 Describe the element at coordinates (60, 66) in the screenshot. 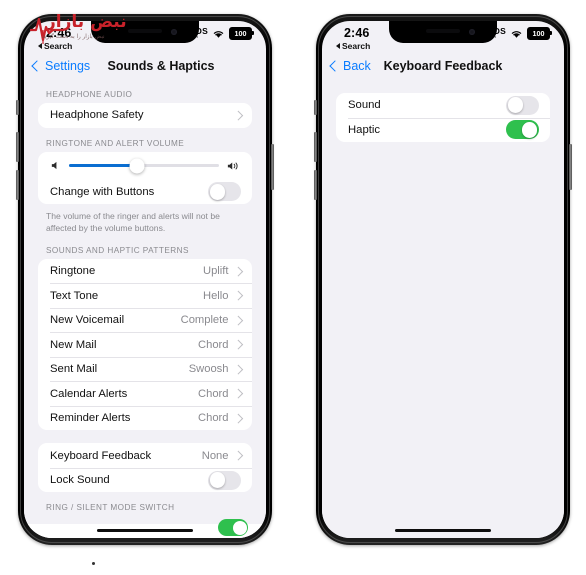

I see `nav-back-settings-button: Settings` at that location.